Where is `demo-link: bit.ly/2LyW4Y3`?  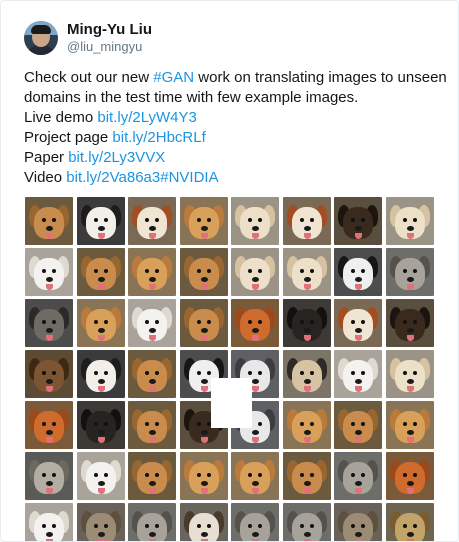
demo-link: bit.ly/2LyW4Y3 is located at coordinates (147, 117).